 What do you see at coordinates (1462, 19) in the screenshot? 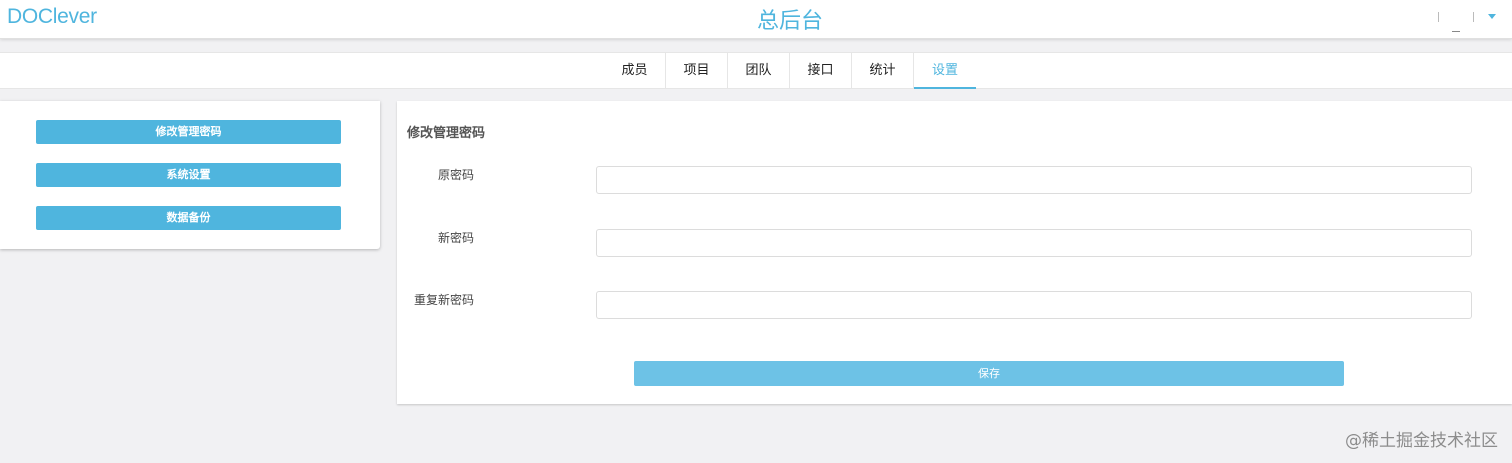
I see `user-menu` at bounding box center [1462, 19].